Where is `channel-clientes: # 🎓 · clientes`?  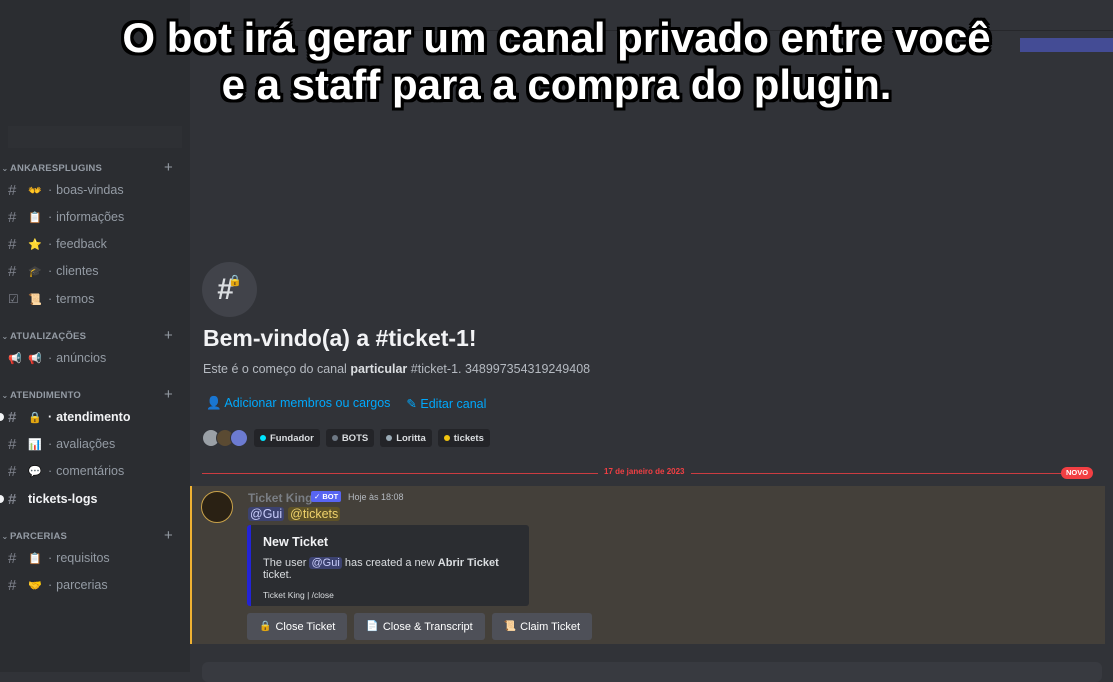 channel-clientes: # 🎓 · clientes is located at coordinates (97, 271).